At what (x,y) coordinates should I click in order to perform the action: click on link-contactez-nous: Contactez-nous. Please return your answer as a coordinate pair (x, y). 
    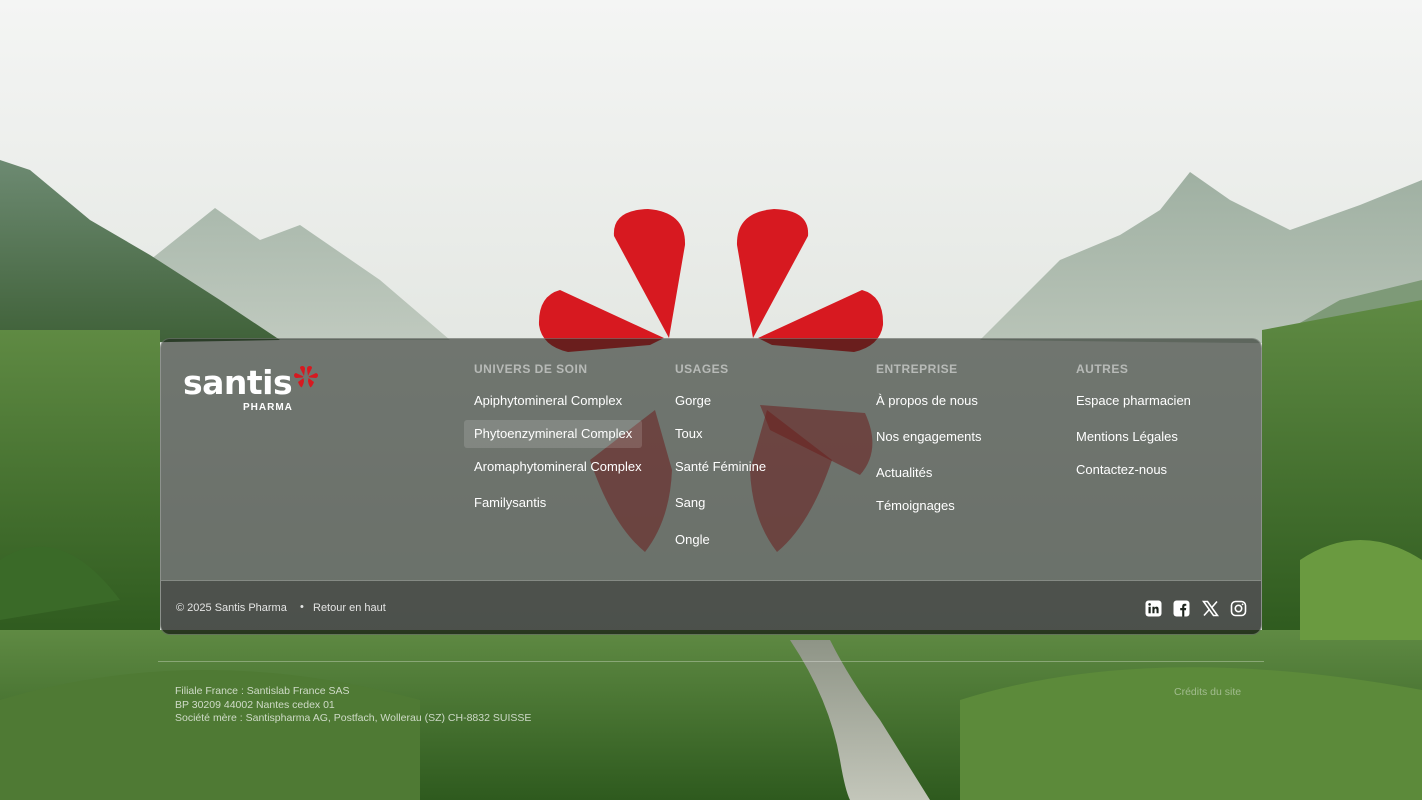
    Looking at the image, I should click on (1121, 470).